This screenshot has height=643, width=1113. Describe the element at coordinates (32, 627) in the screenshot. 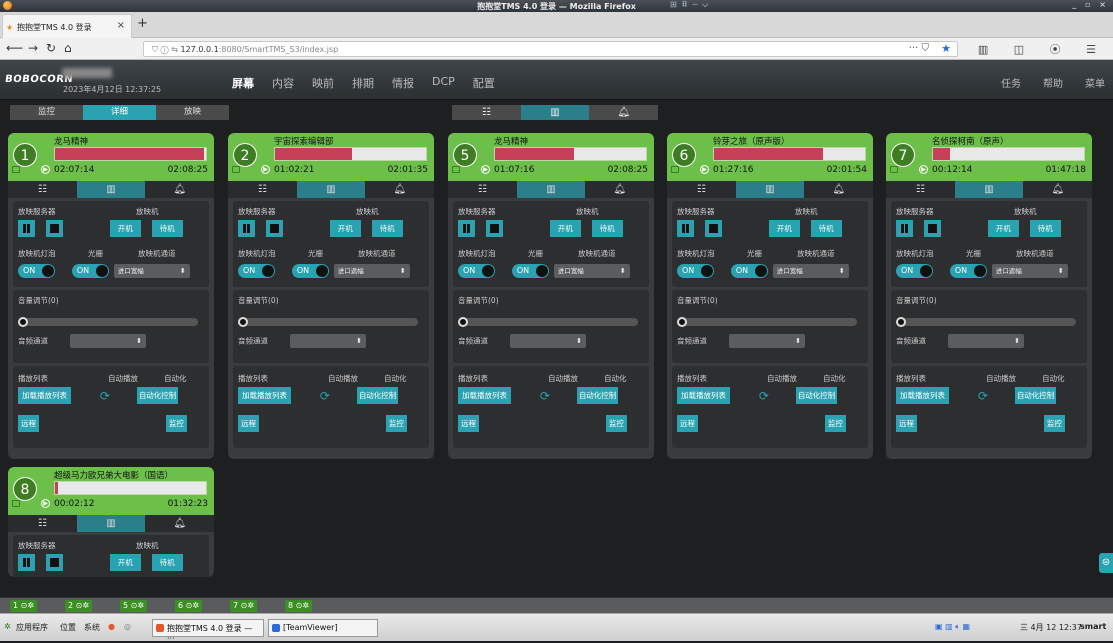

I see `menu-apps: 应用程序` at that location.